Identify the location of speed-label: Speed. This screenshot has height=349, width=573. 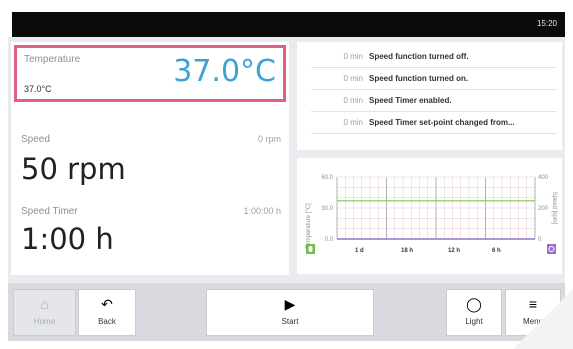
(35, 139).